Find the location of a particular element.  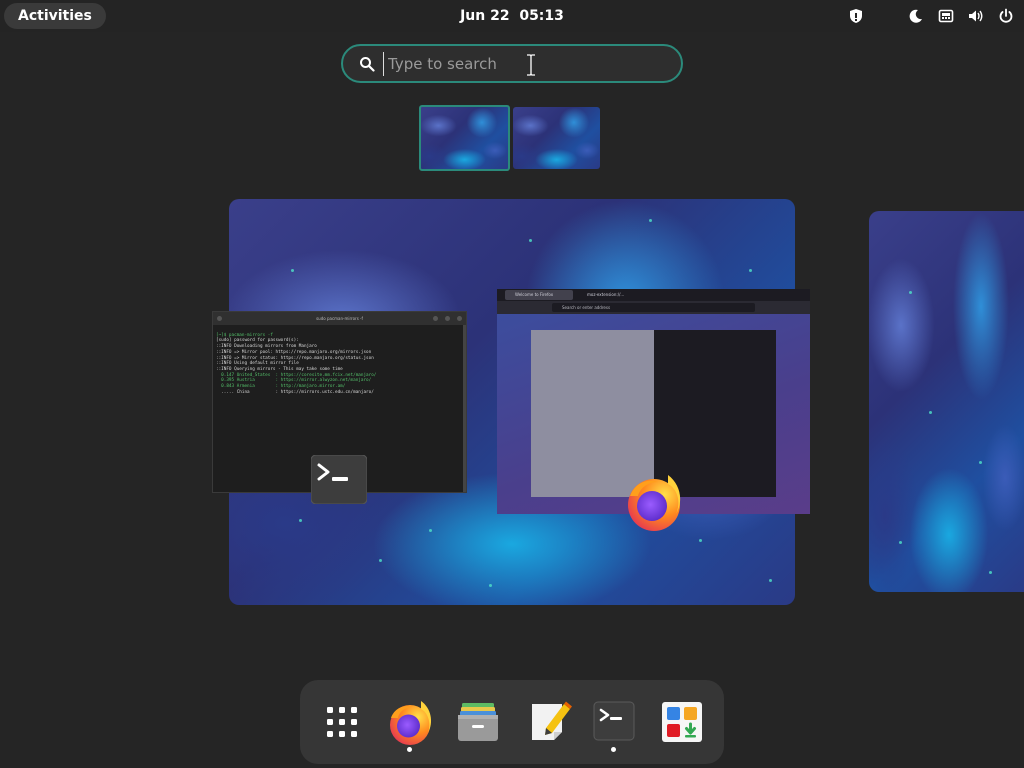

dock-item-text-editor is located at coordinates (550, 722).